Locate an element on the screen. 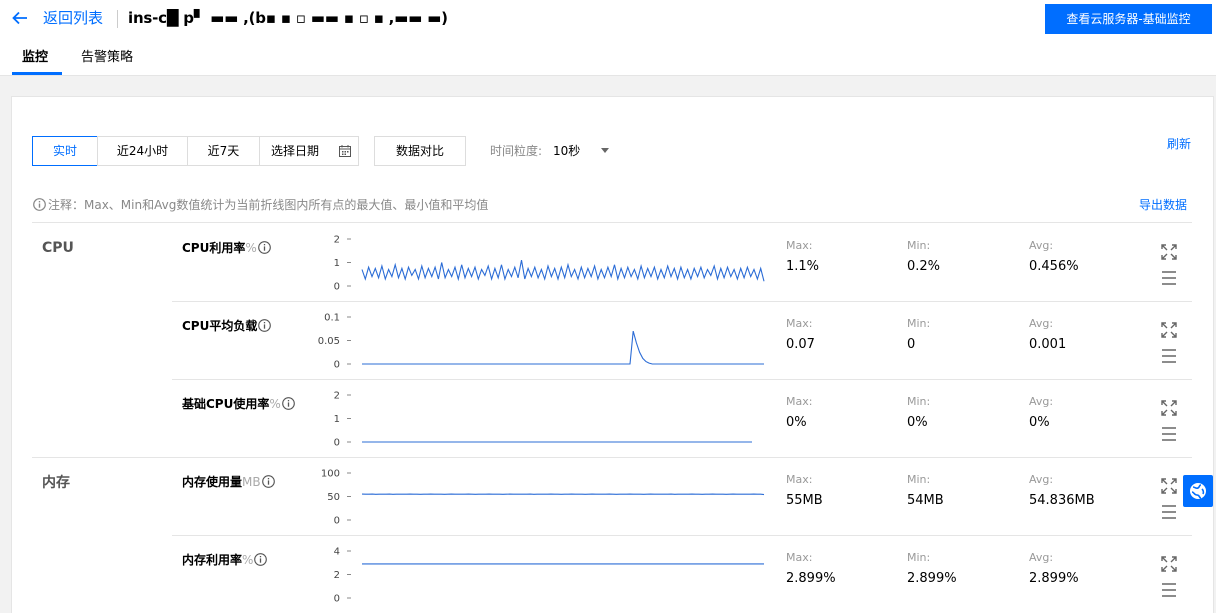  date-picker: 选择日期 is located at coordinates (309, 151).